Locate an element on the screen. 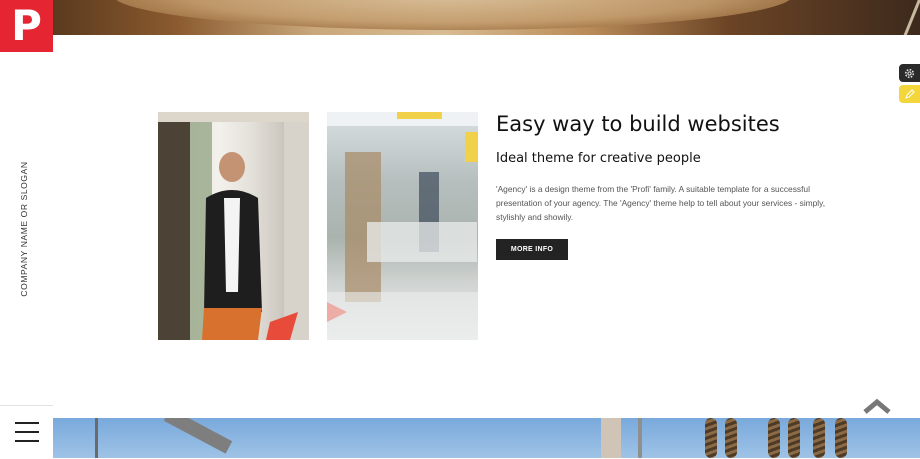 Image resolution: width=920 pixels, height=459 pixels. logo-letter: P is located at coordinates (26, 25).